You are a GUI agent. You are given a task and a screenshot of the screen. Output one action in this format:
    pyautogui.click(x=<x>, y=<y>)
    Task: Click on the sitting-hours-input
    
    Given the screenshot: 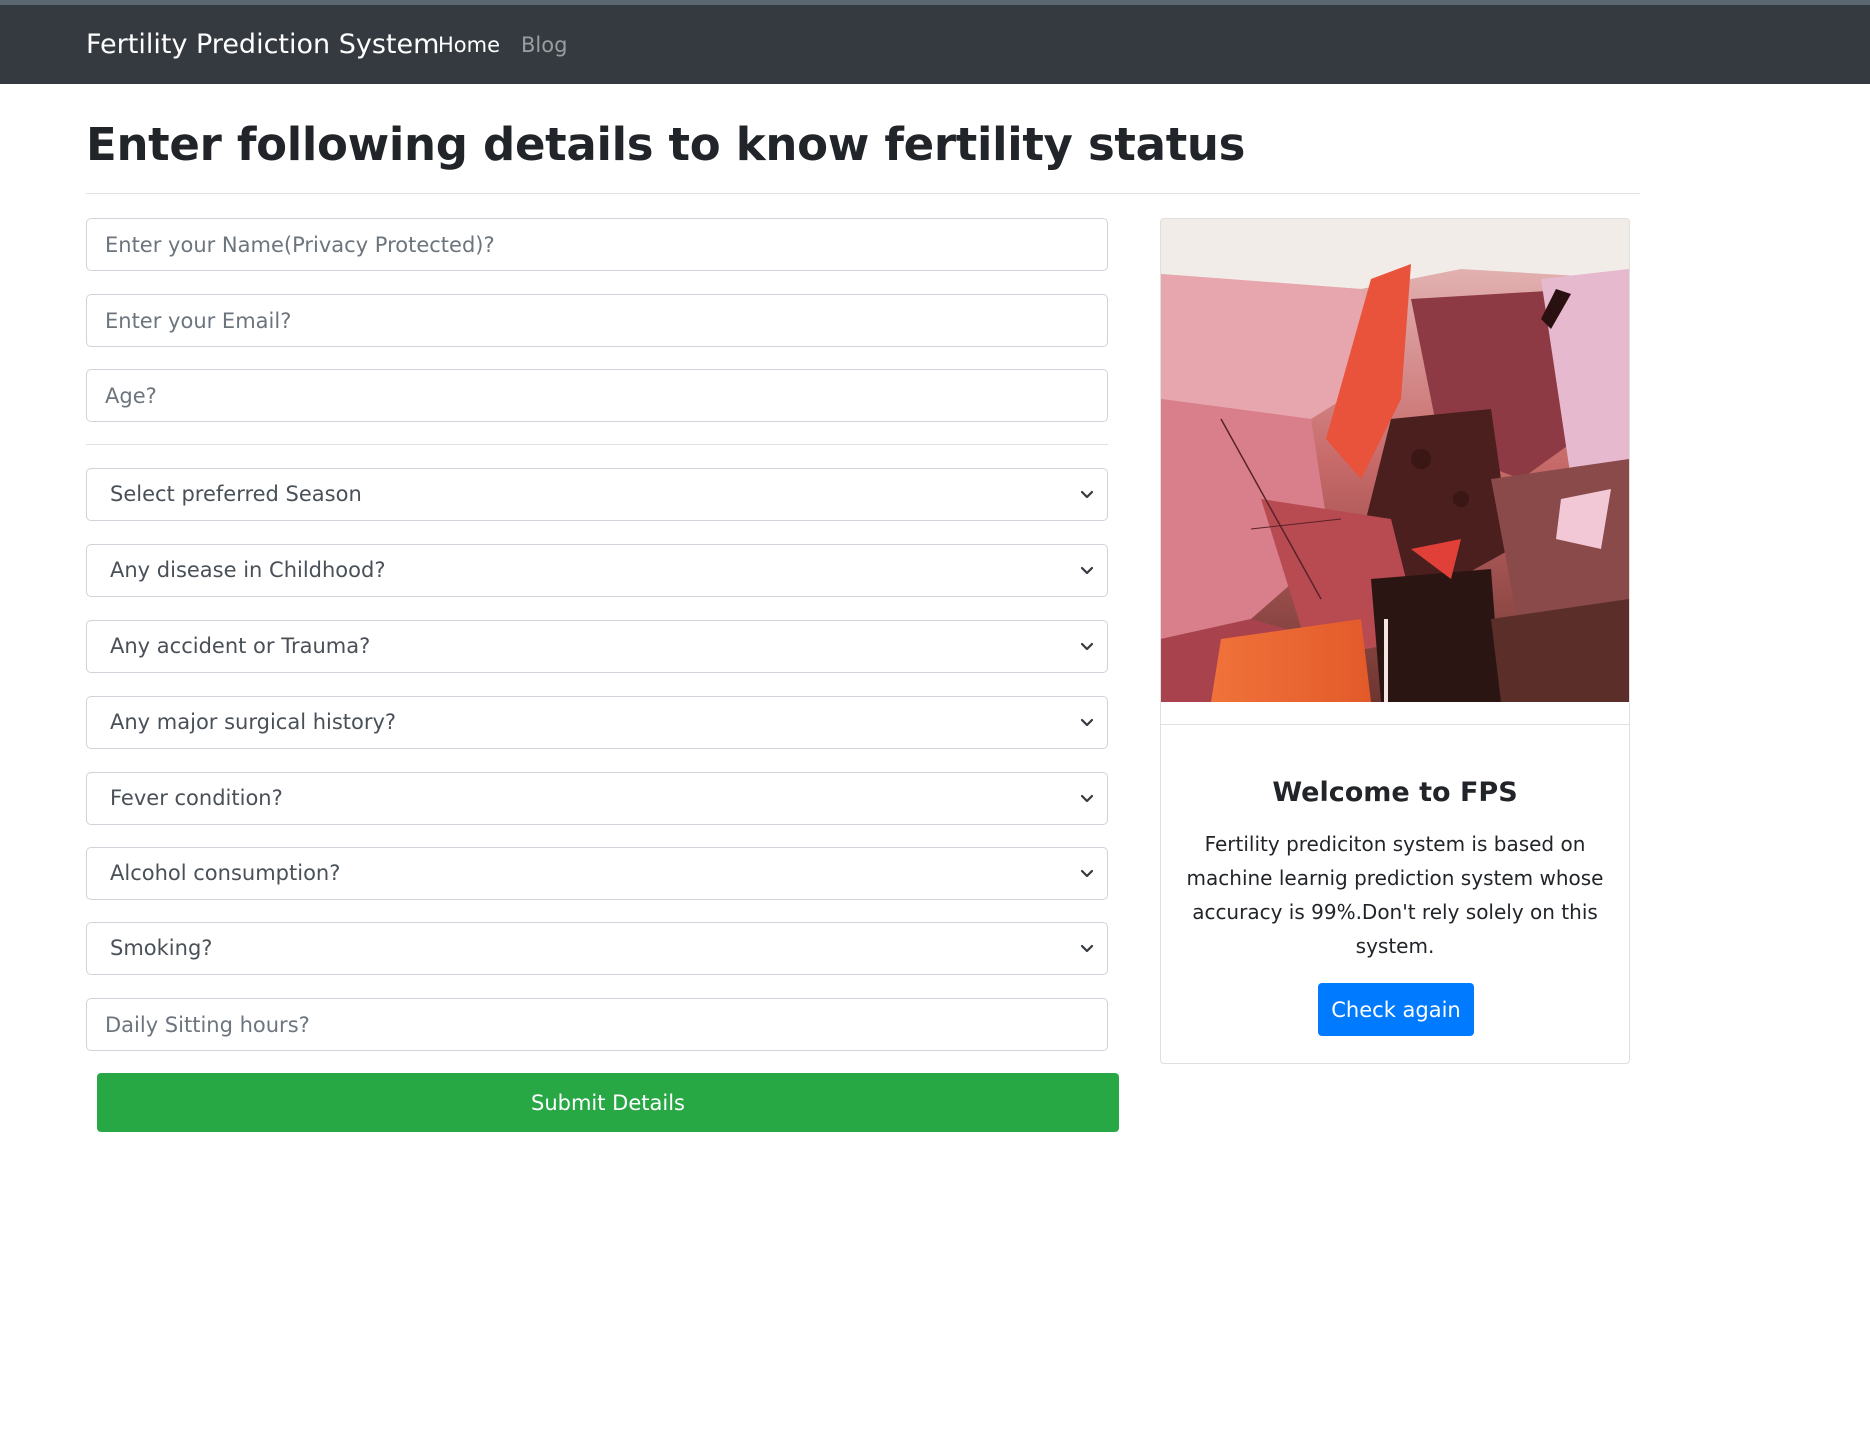 What is the action you would take?
    pyautogui.click(x=597, y=1024)
    